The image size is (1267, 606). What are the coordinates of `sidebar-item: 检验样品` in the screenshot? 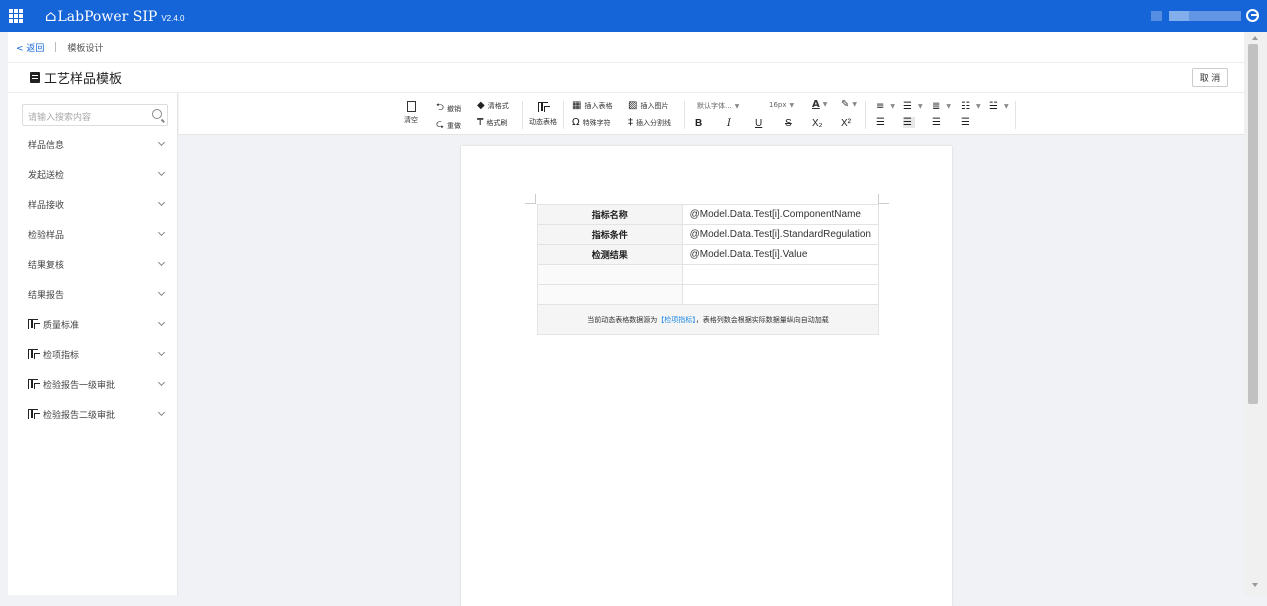 It's located at (92, 234).